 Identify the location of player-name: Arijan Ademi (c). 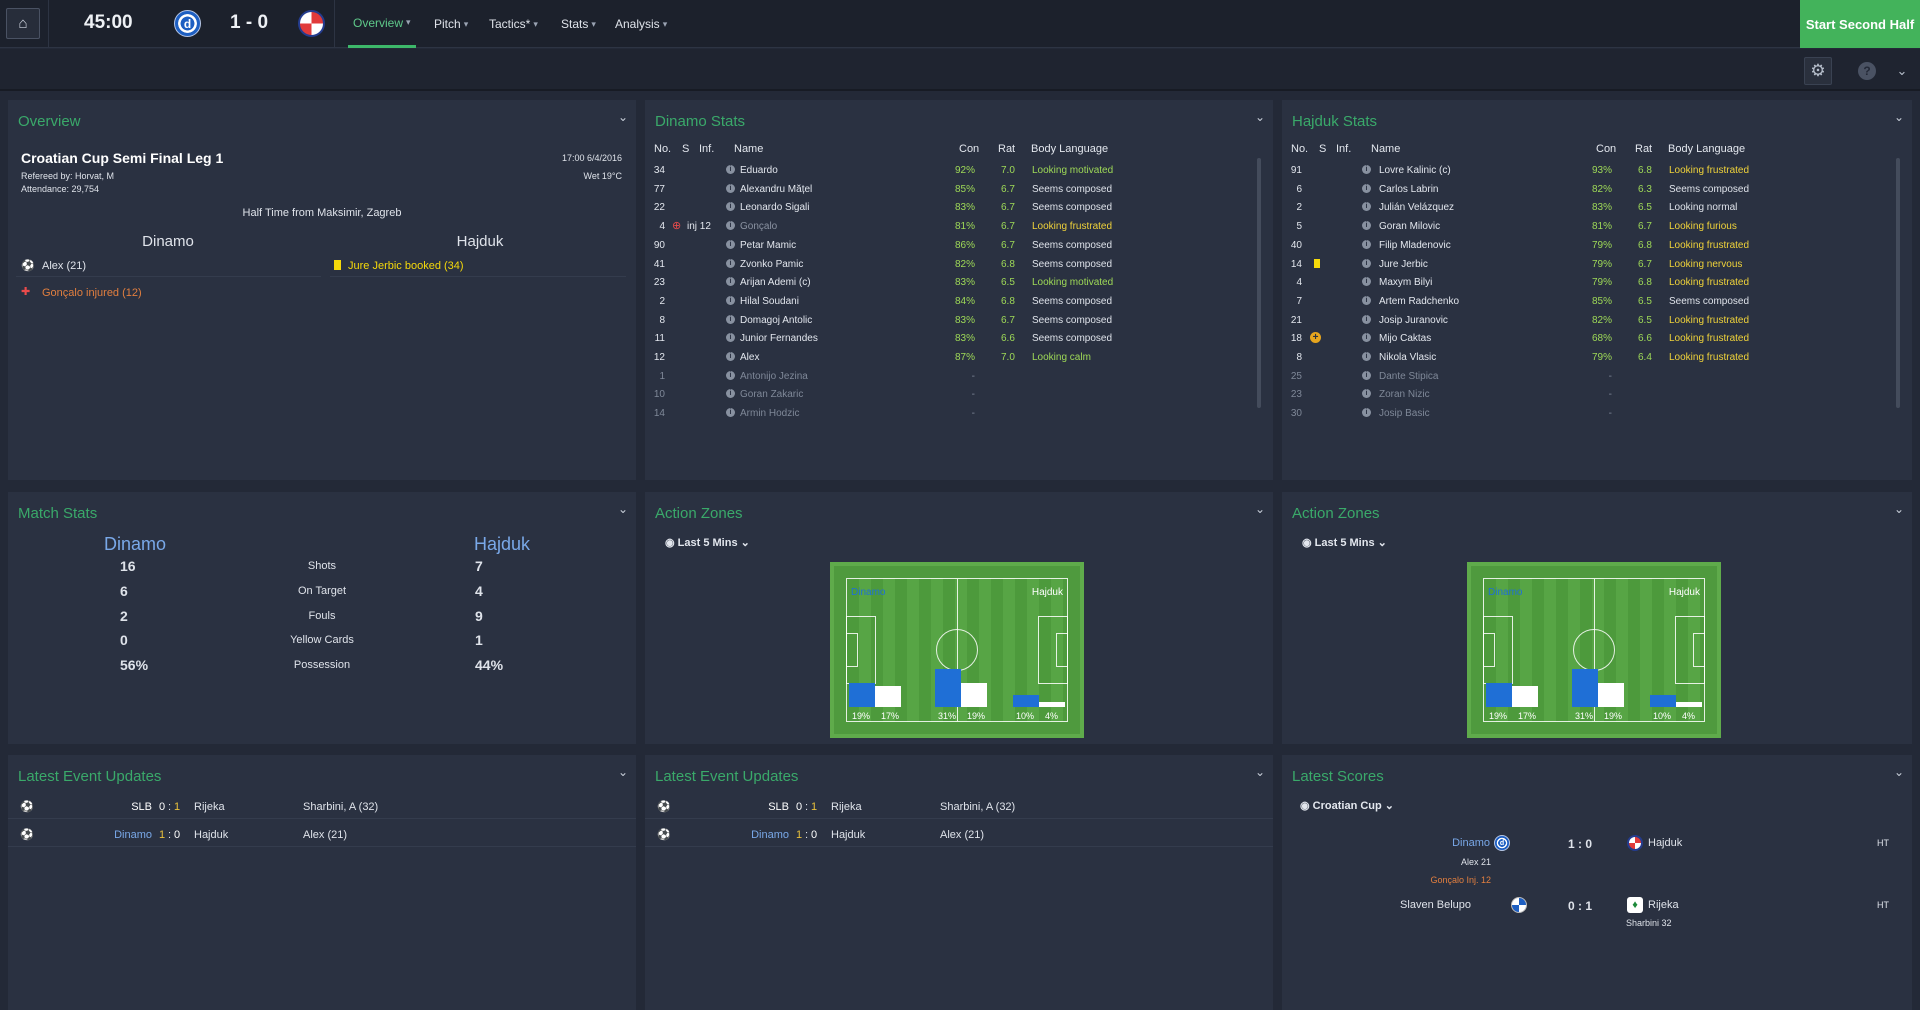
(775, 282).